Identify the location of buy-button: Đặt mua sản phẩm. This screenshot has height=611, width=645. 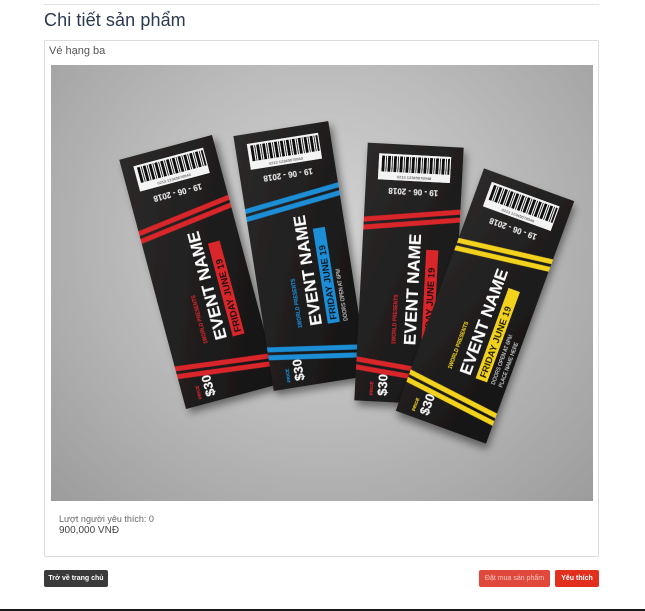
(514, 578).